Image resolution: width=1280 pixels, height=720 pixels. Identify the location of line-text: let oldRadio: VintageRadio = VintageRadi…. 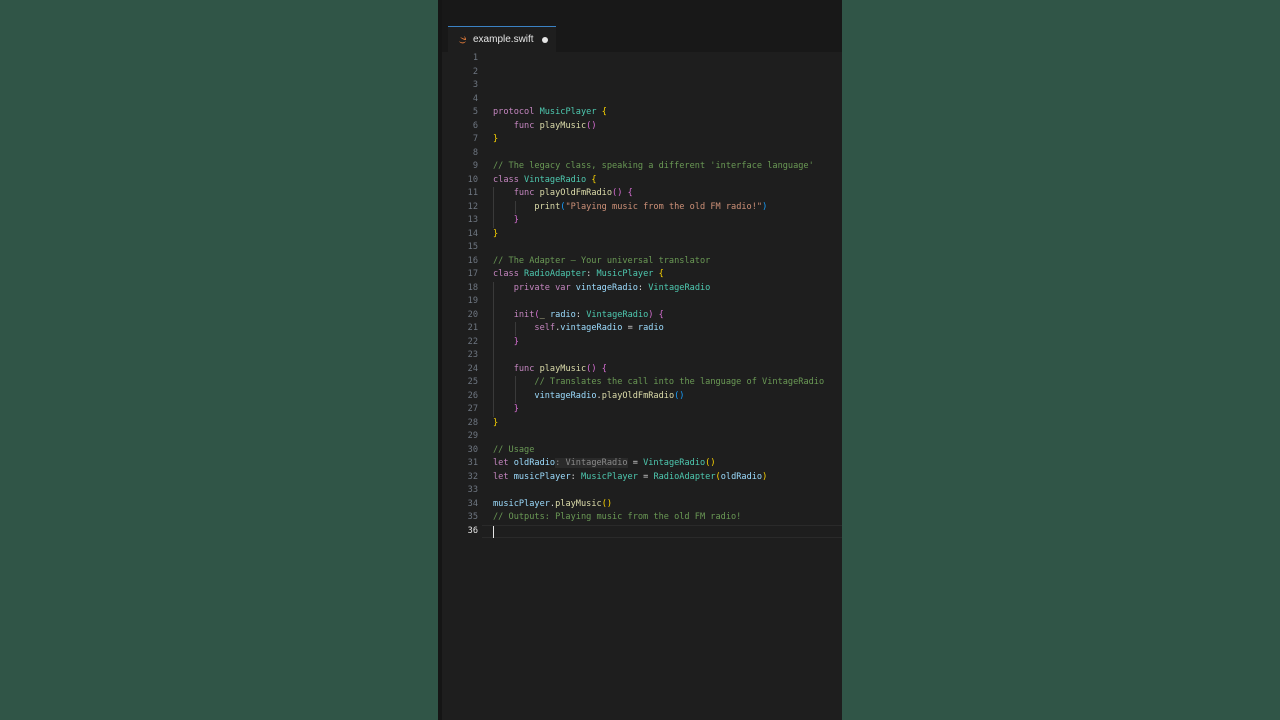
(604, 464).